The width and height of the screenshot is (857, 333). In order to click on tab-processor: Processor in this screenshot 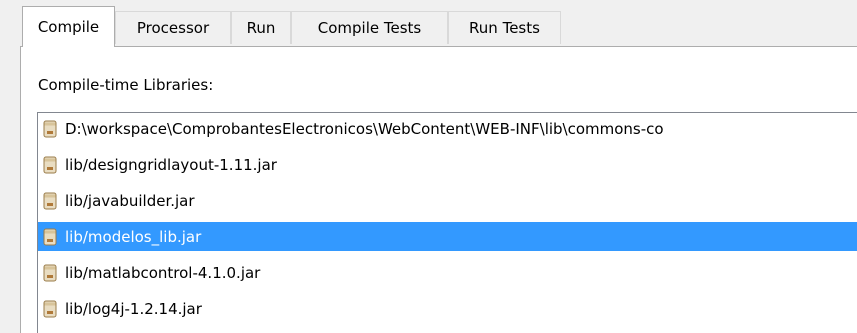, I will do `click(173, 27)`.